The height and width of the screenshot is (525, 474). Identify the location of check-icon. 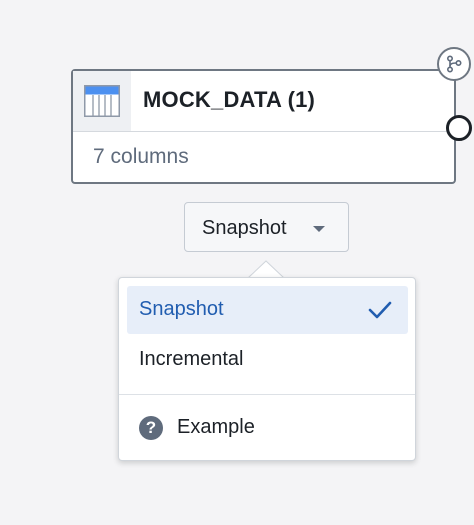
(380, 310).